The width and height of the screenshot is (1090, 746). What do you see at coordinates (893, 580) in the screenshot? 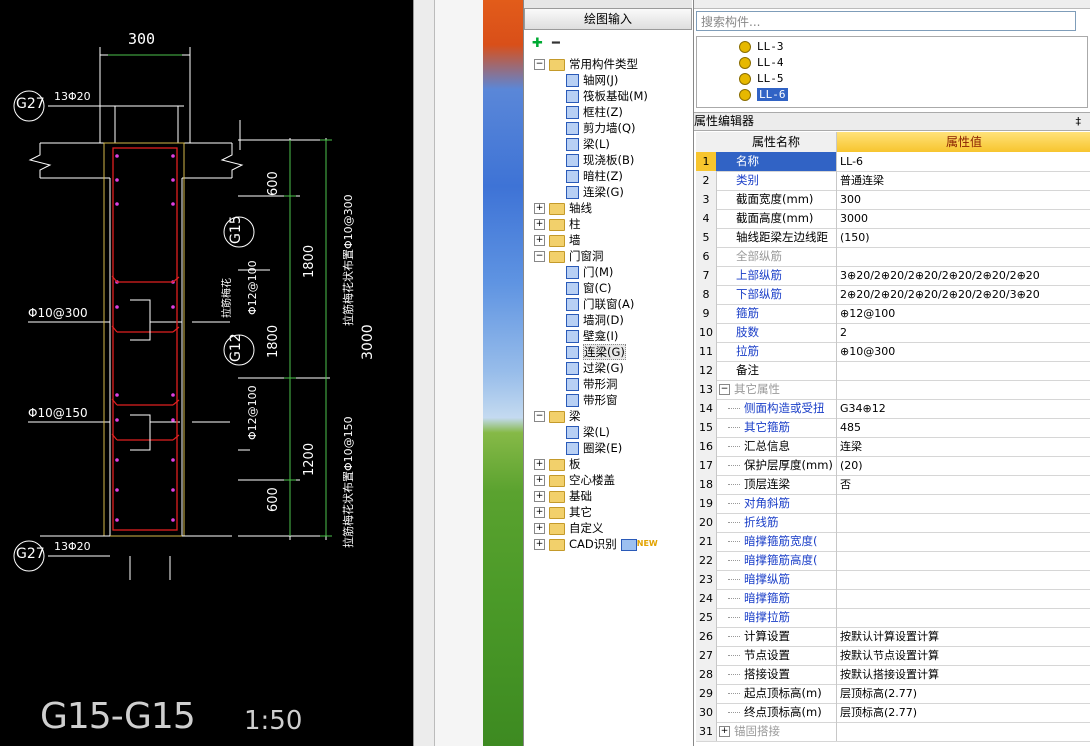
I see `property-row: 23 暗撑纵筋` at bounding box center [893, 580].